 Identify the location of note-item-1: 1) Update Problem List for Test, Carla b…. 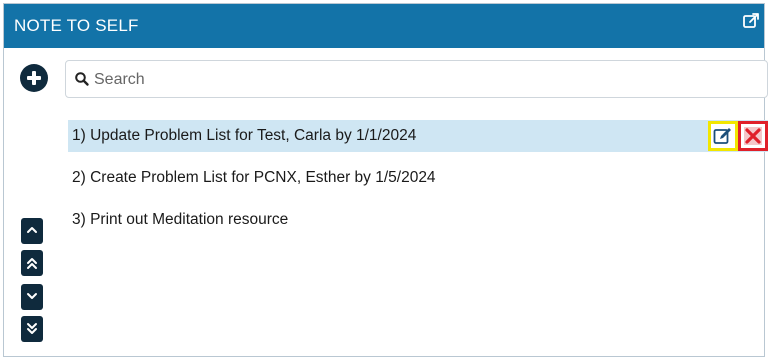
(418, 136).